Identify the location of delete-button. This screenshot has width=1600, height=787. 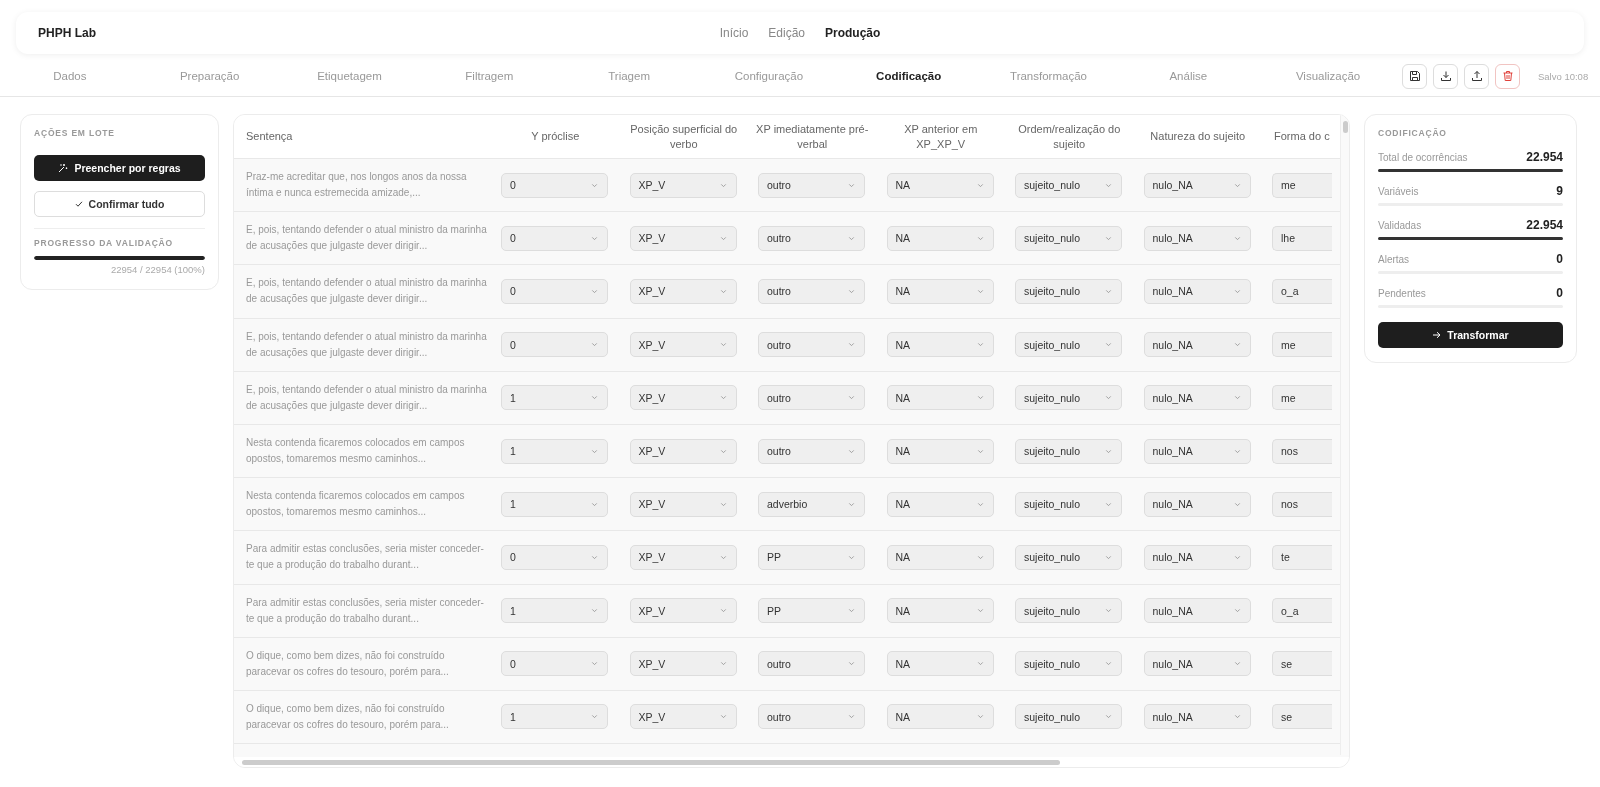
(1507, 76).